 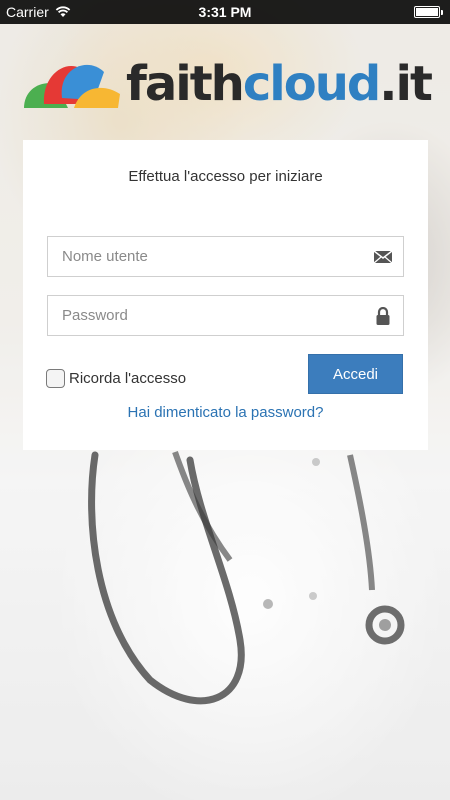 I want to click on battery-fill, so click(x=427, y=12).